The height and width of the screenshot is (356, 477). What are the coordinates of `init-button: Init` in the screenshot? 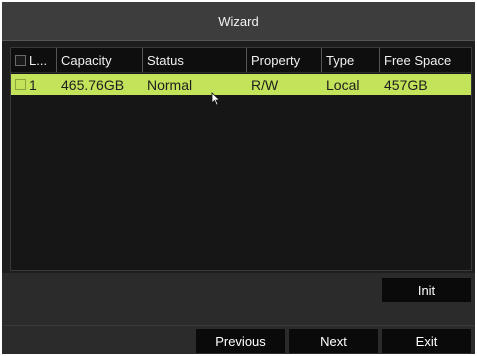 It's located at (426, 290).